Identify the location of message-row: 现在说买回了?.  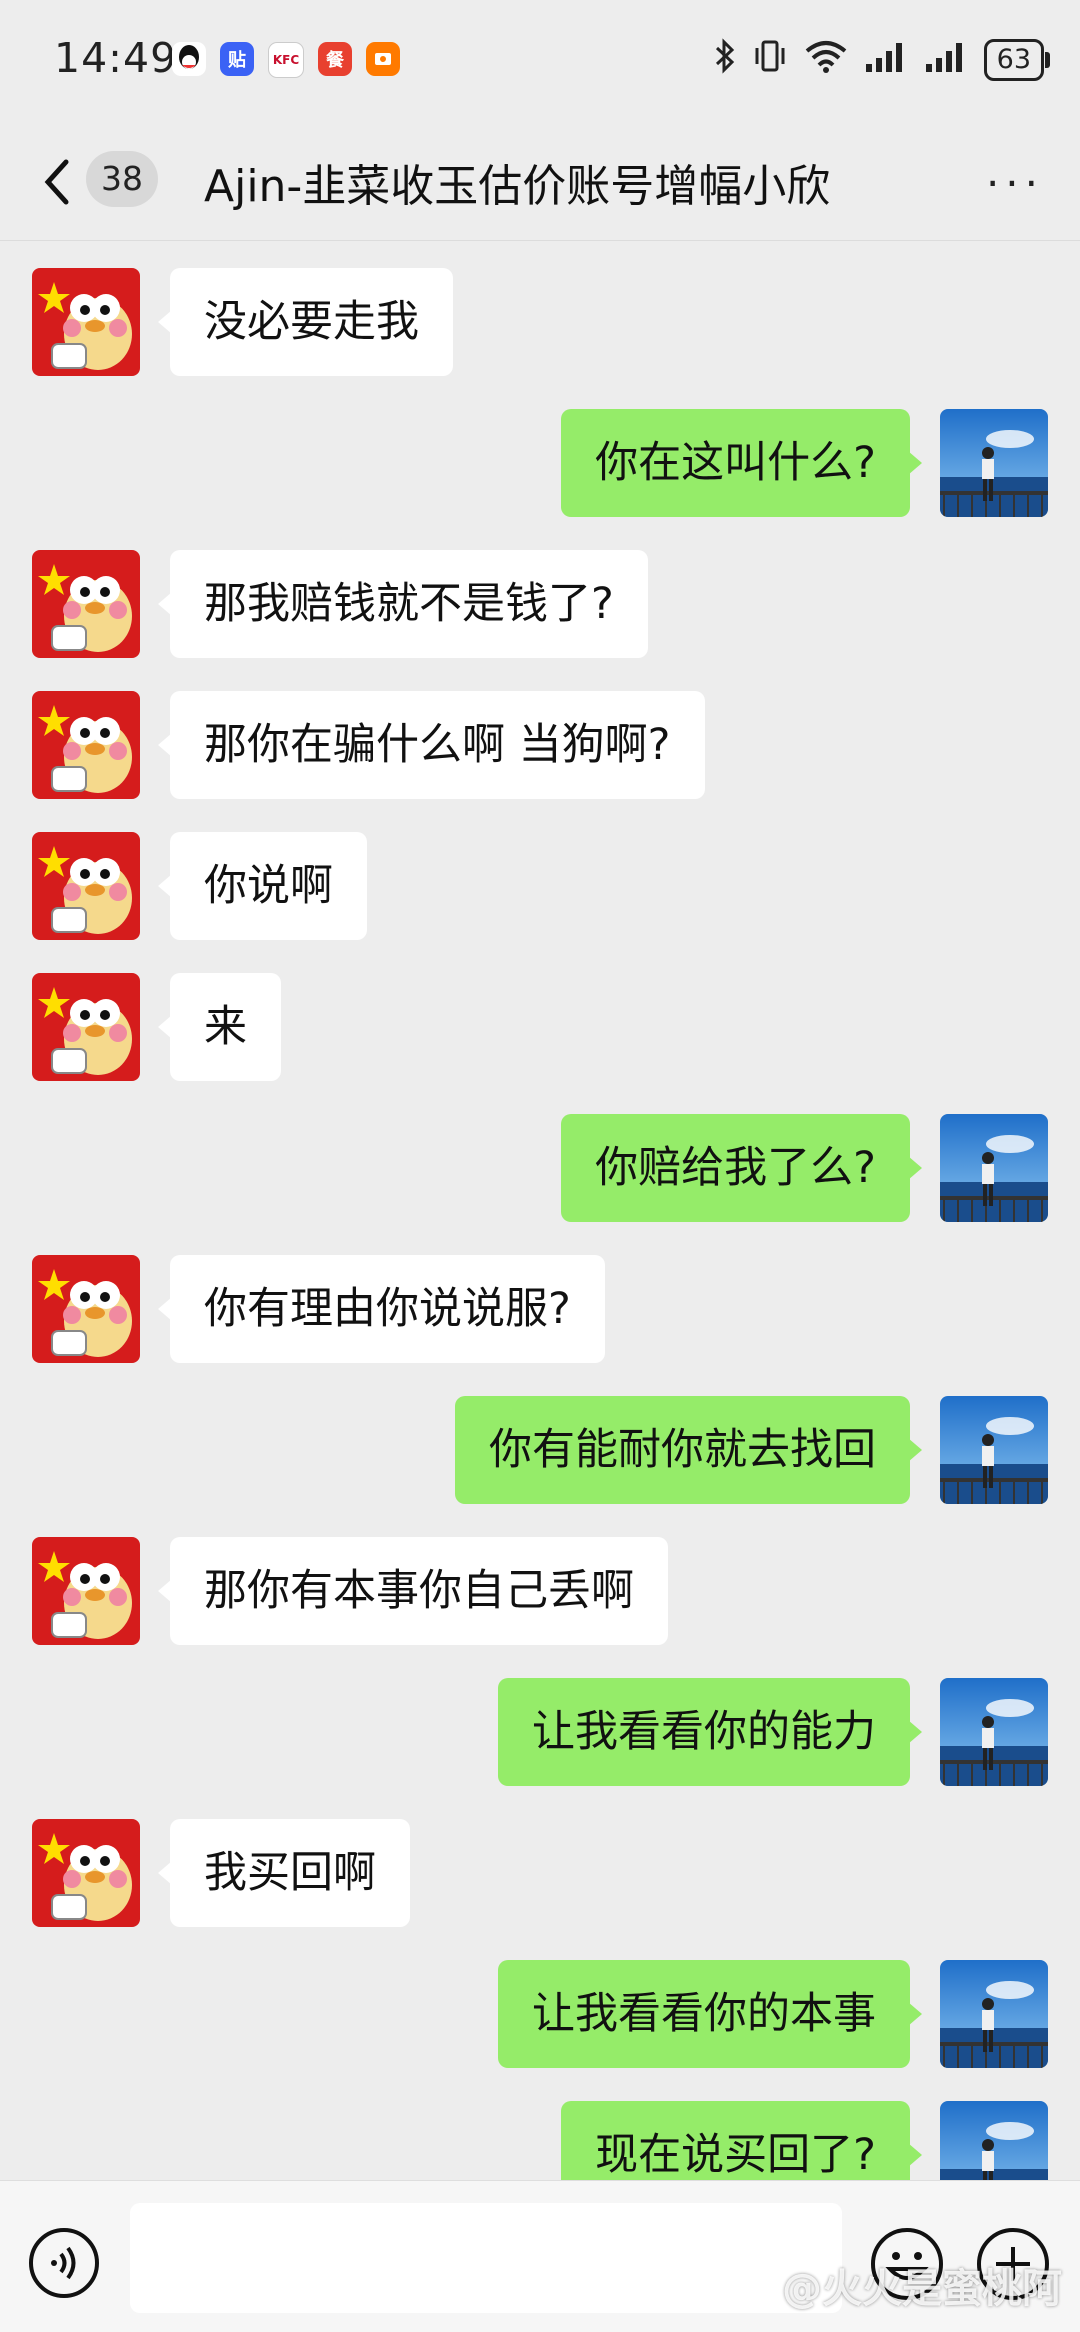
(540, 2140).